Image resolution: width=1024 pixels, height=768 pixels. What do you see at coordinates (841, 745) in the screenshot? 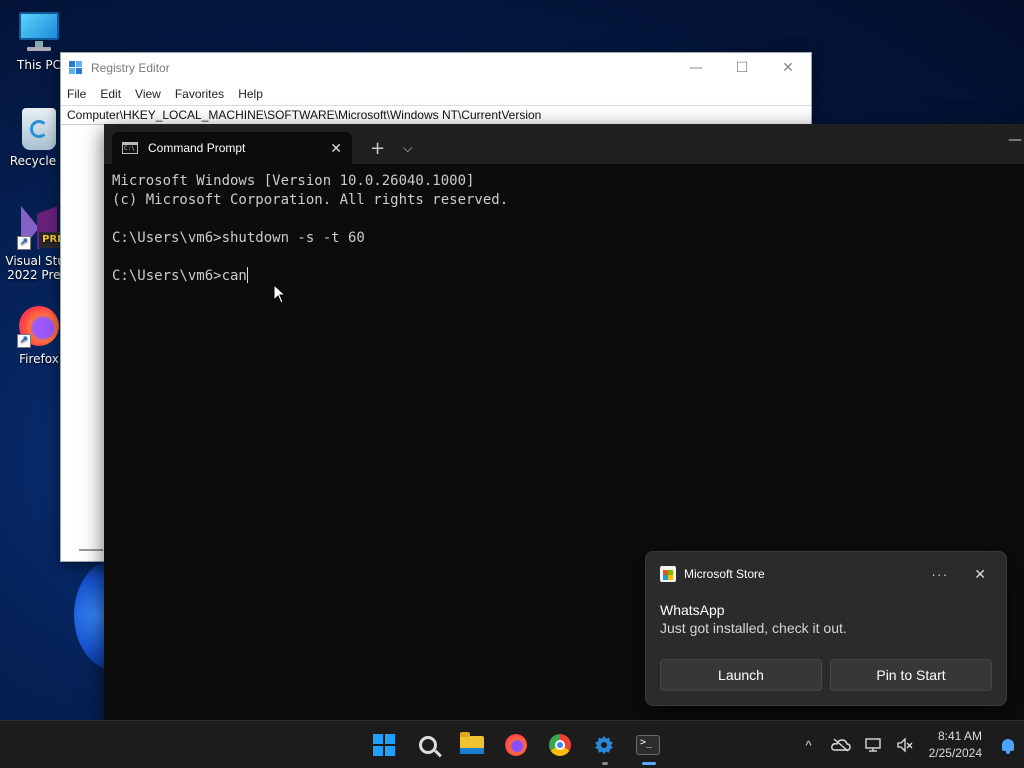
I see `onedrive-offline-icon` at bounding box center [841, 745].